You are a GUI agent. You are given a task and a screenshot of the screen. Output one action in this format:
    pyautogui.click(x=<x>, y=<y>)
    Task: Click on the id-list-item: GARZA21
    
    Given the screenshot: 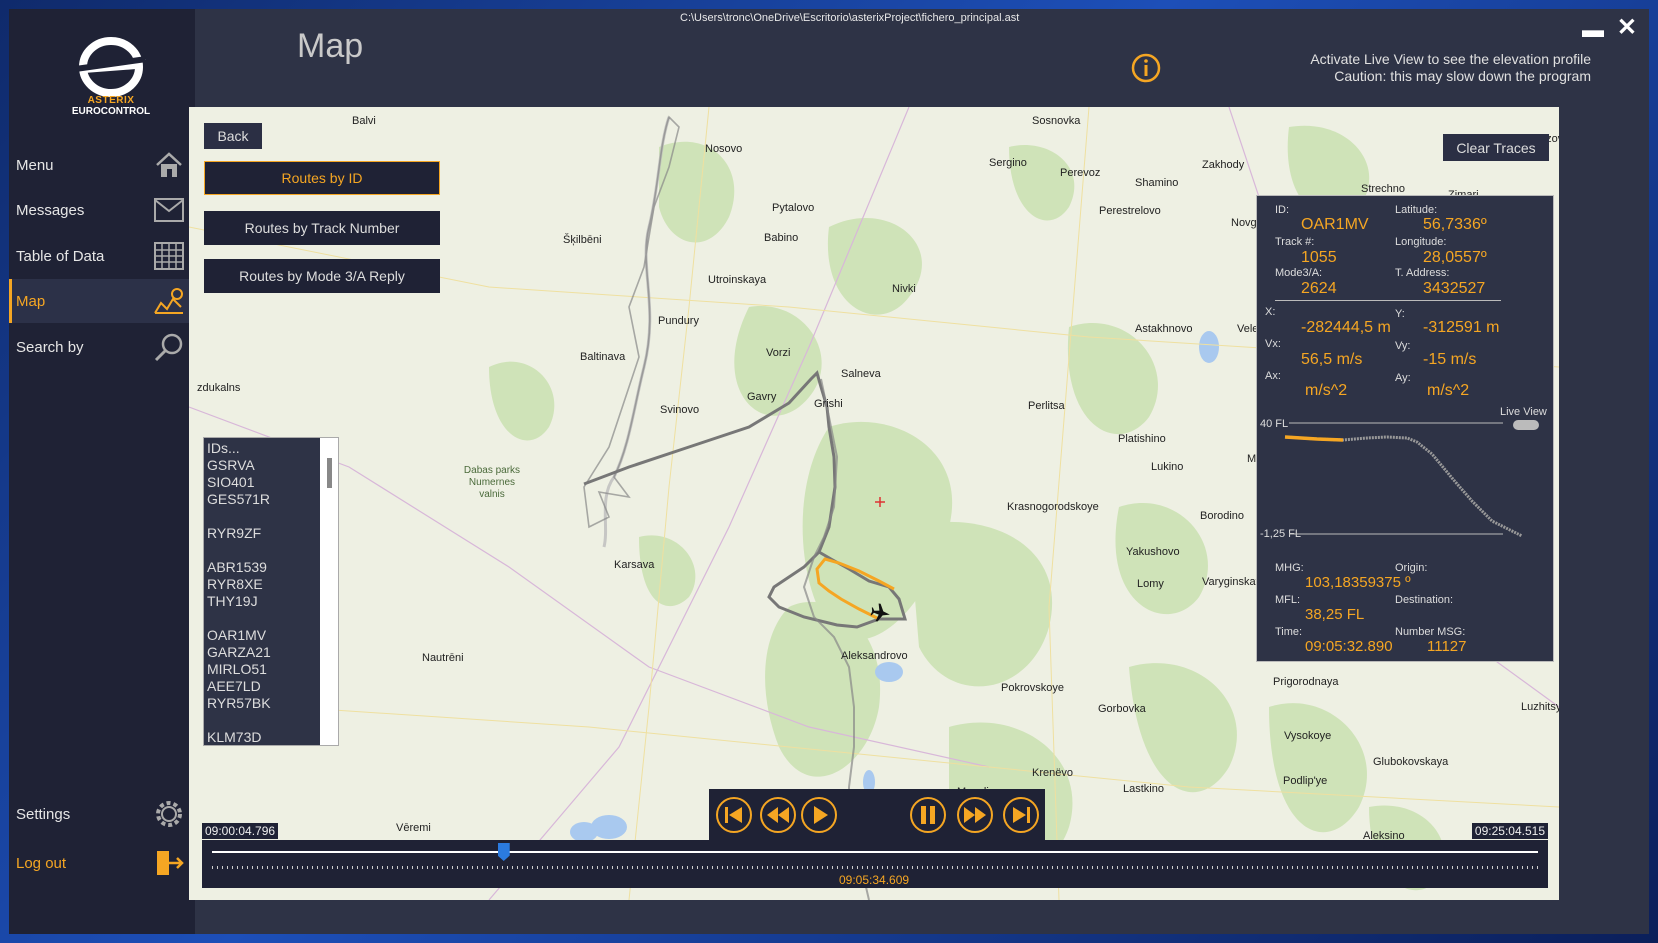 What is the action you would take?
    pyautogui.click(x=262, y=652)
    